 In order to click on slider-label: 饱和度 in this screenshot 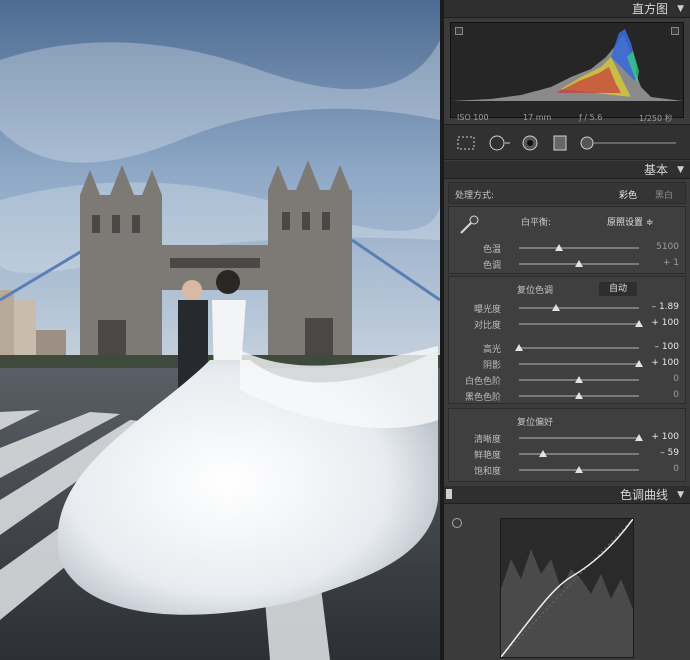, I will do `click(487, 472)`.